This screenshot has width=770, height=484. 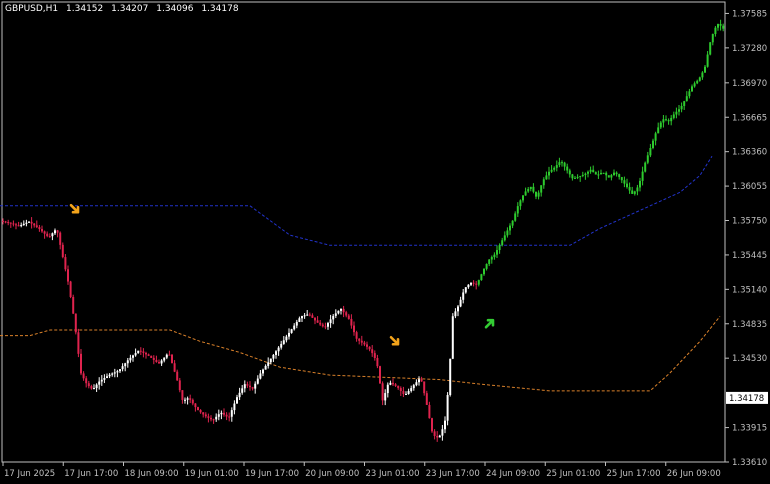 What do you see at coordinates (749, 325) in the screenshot?
I see `y-tick-label: 1.34835` at bounding box center [749, 325].